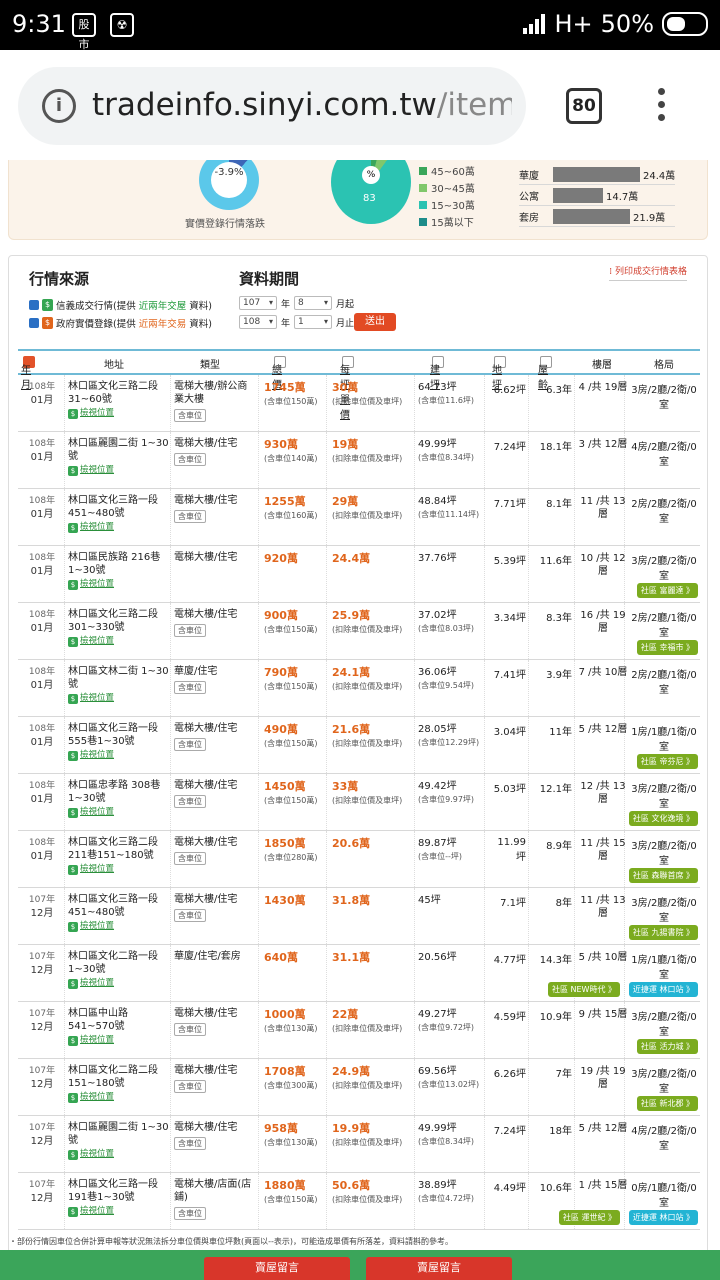 This screenshot has width=720, height=1280. What do you see at coordinates (277, 1268) in the screenshot?
I see `sell-message-button: 賣屋留言` at bounding box center [277, 1268].